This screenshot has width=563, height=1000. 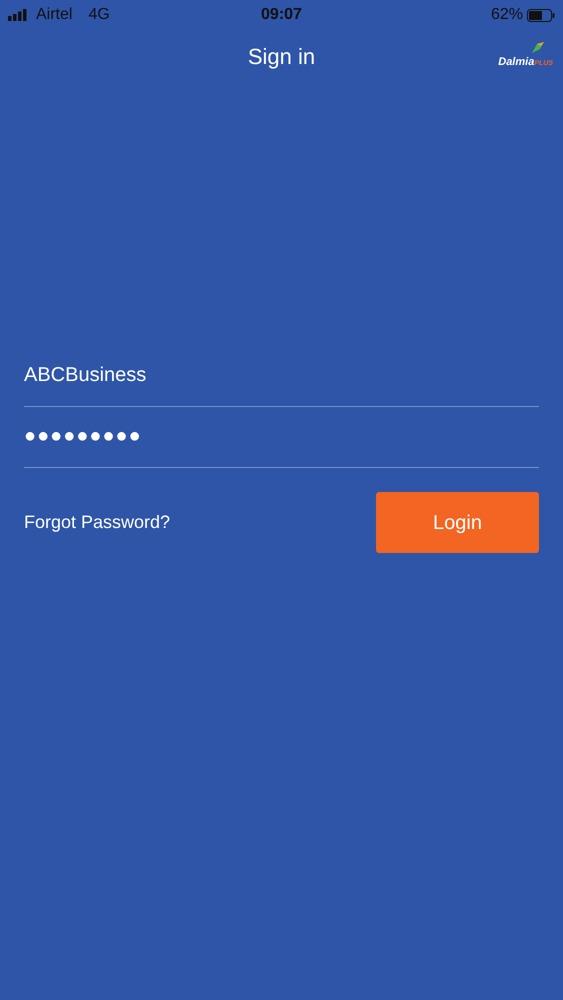 I want to click on battery-percentage: 62%, so click(x=506, y=15).